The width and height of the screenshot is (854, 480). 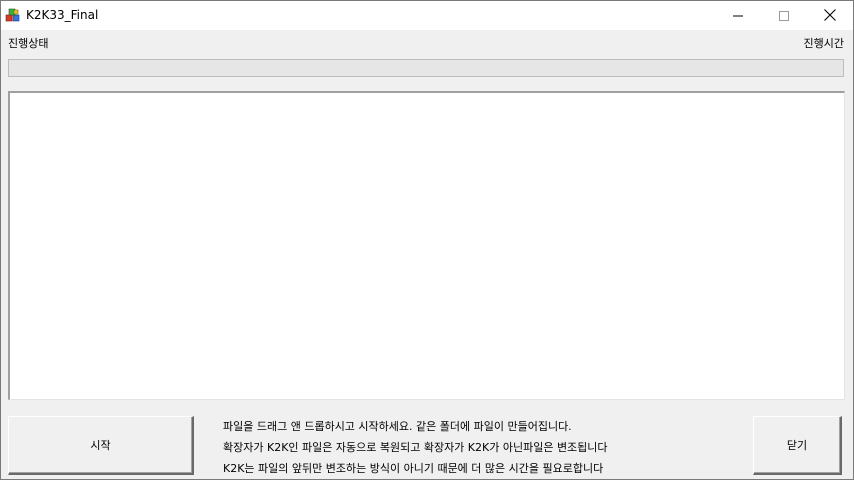 What do you see at coordinates (13, 15) in the screenshot?
I see `app-blocks-icon` at bounding box center [13, 15].